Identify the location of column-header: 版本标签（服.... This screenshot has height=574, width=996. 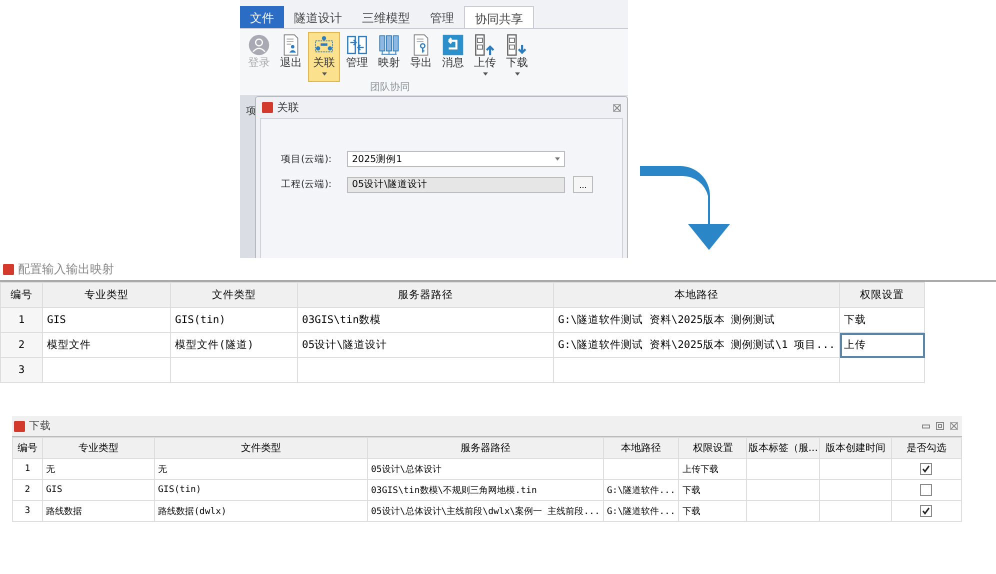
(783, 448).